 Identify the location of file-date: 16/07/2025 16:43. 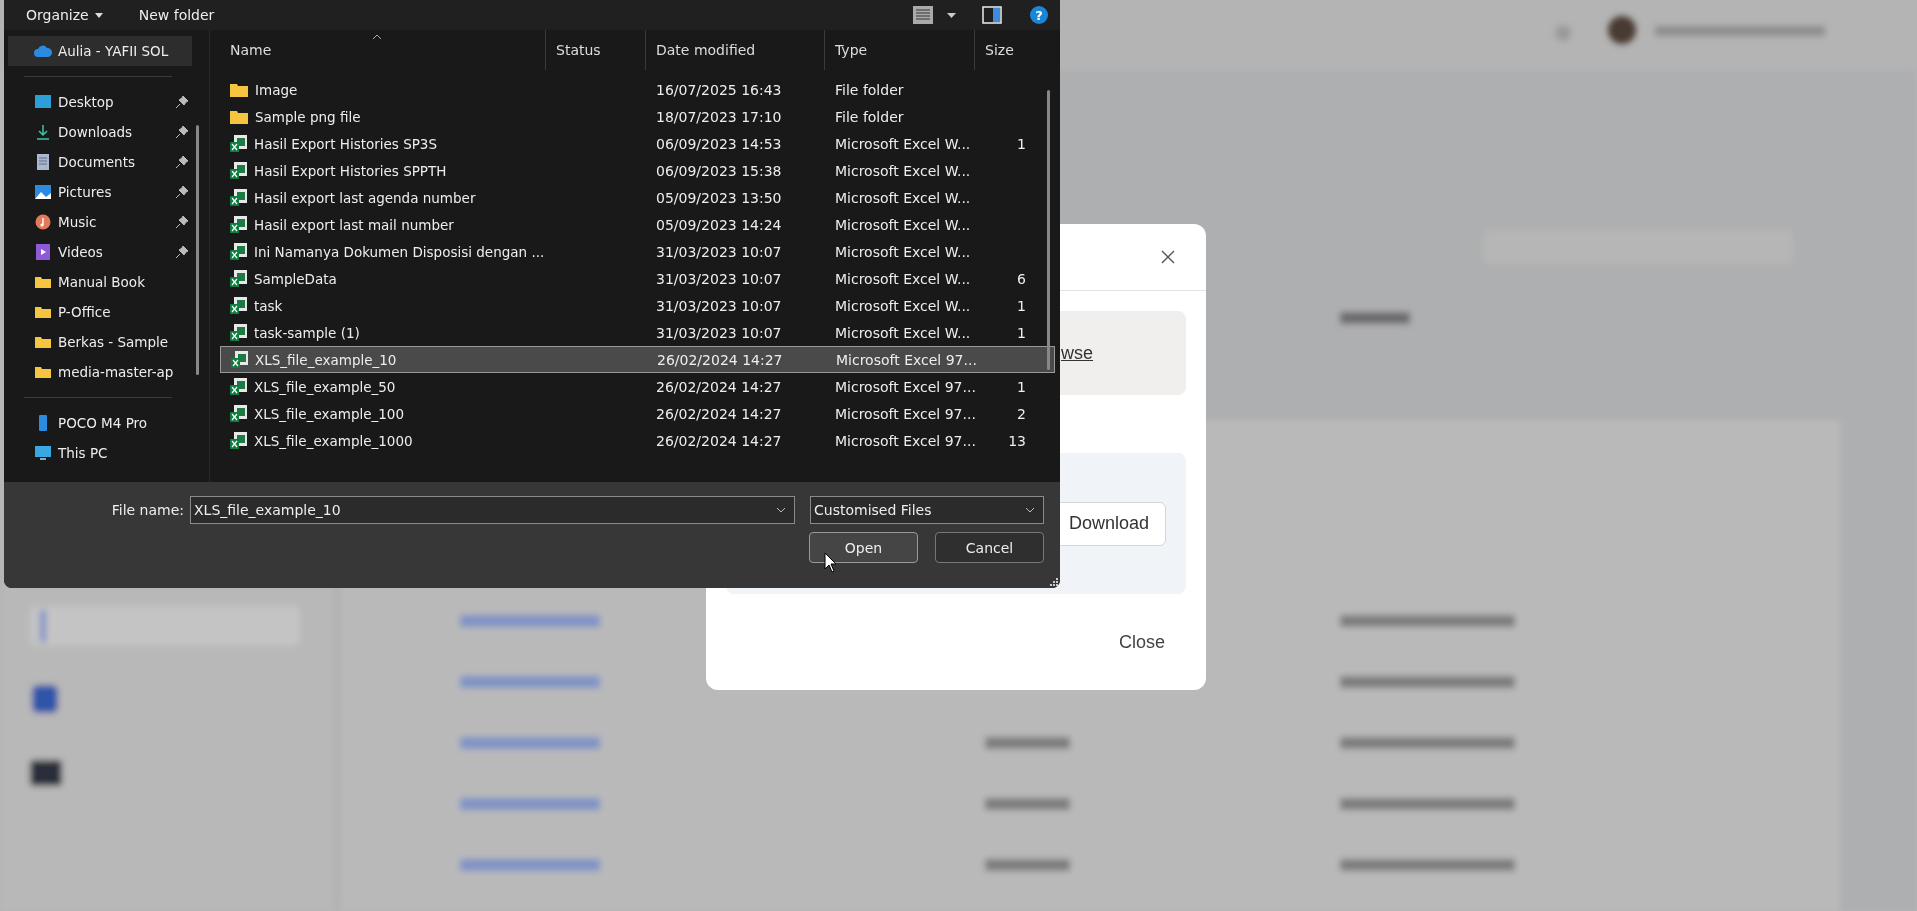
(719, 89).